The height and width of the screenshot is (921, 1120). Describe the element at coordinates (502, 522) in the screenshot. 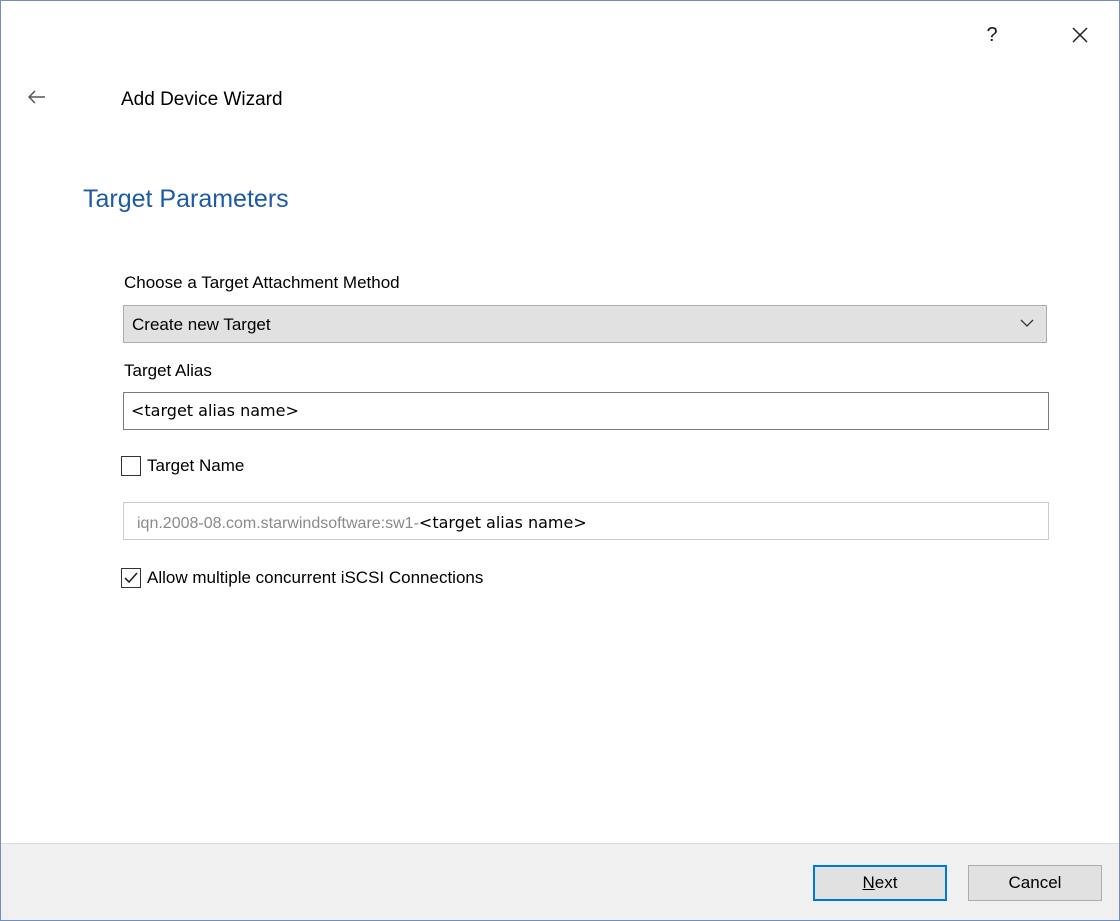

I see `target-name-suffix: <target alias name>` at that location.